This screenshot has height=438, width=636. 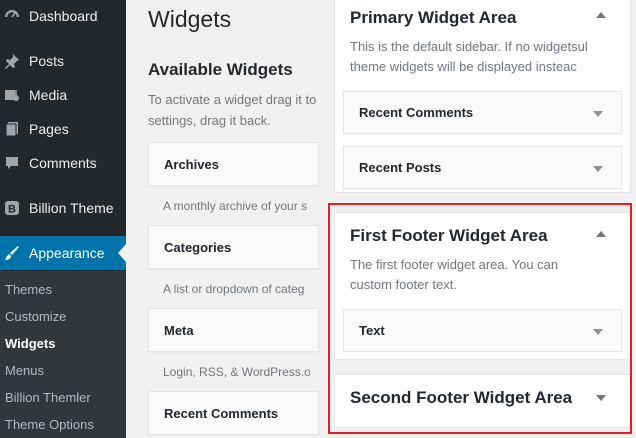 I want to click on menu-item-appearance: Appearance, so click(x=63, y=253).